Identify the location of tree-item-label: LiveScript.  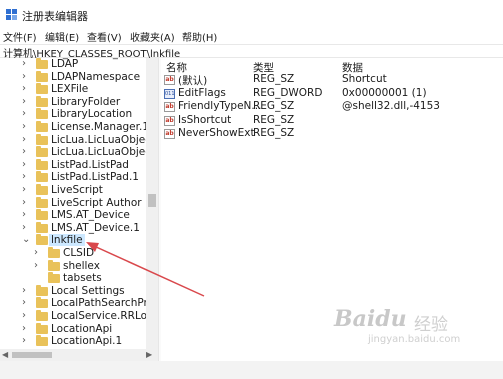
(77, 190).